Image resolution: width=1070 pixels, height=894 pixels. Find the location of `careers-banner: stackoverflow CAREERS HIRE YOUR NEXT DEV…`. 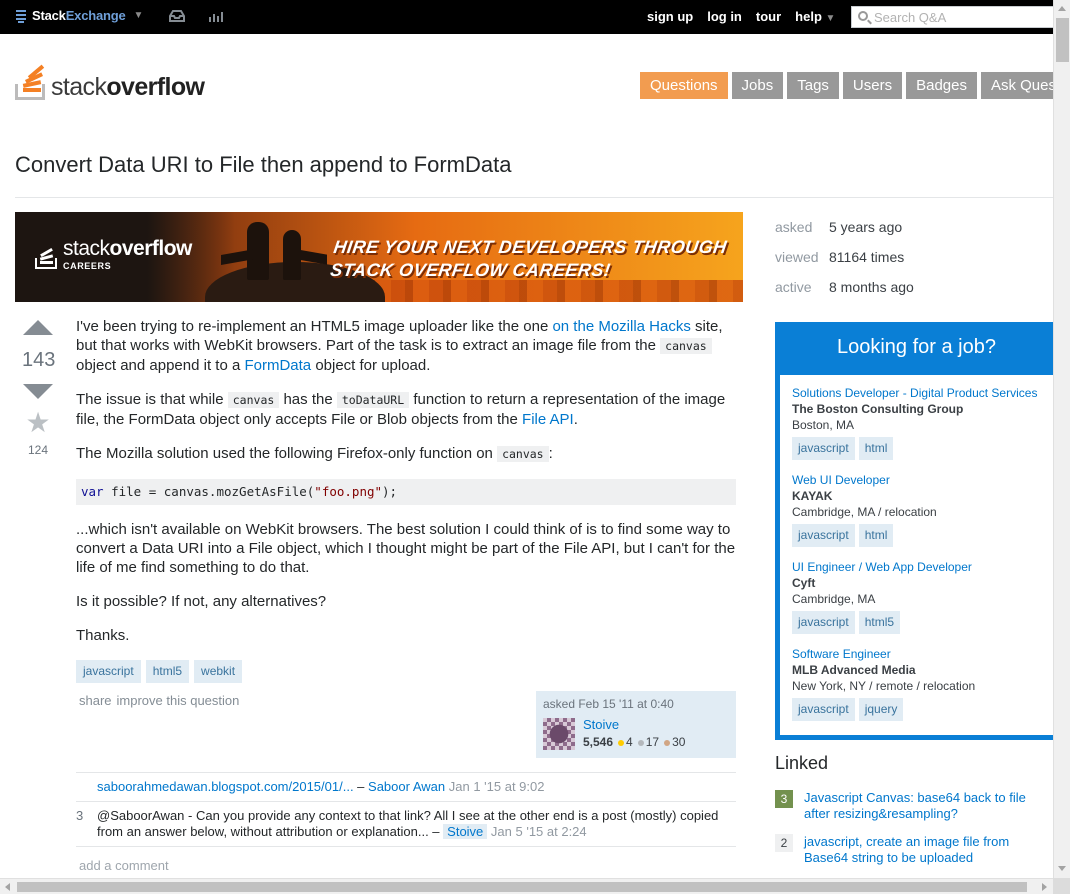

careers-banner: stackoverflow CAREERS HIRE YOUR NEXT DEV… is located at coordinates (379, 257).